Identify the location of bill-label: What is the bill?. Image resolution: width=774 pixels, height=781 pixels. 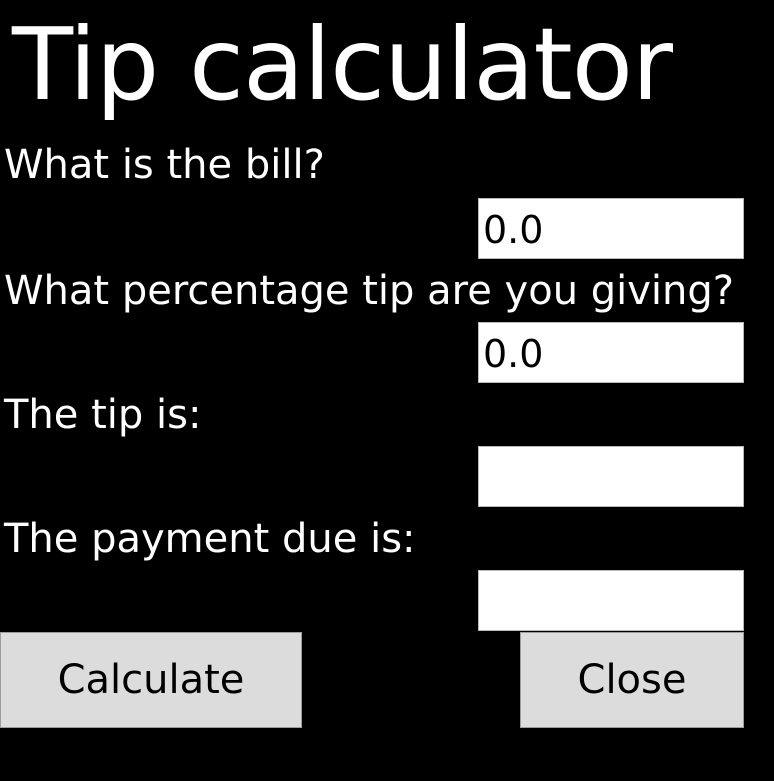
(164, 165).